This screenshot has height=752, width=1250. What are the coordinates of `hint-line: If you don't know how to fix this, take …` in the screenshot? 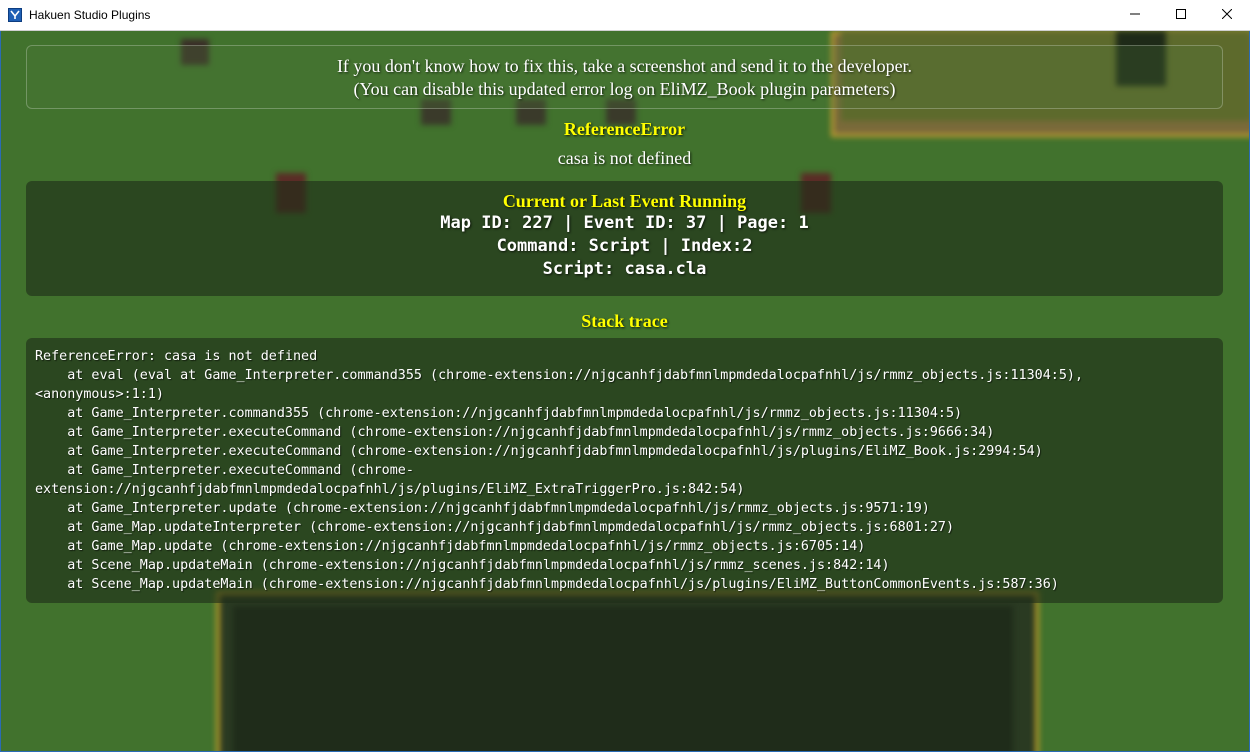 It's located at (624, 66).